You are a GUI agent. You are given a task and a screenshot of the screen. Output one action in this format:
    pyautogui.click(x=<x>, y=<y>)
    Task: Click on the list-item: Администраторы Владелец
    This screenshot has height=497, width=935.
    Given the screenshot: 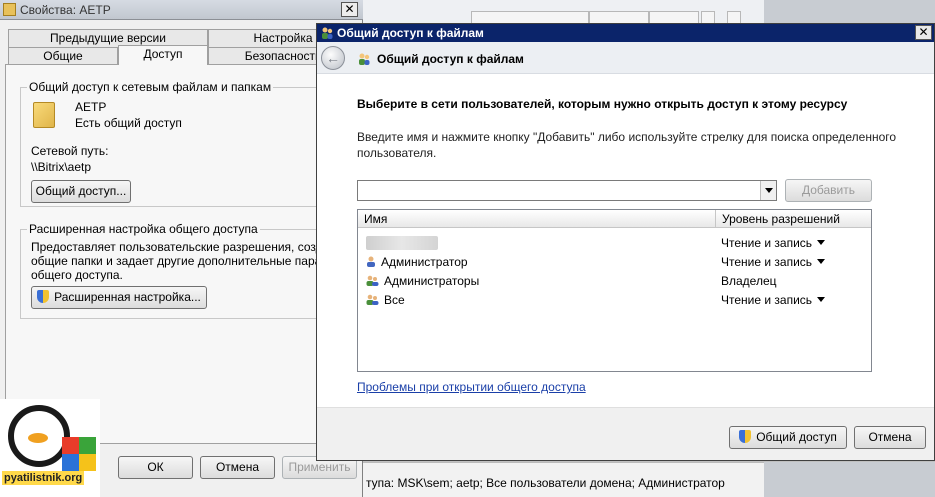 What is the action you would take?
    pyautogui.click(x=614, y=281)
    